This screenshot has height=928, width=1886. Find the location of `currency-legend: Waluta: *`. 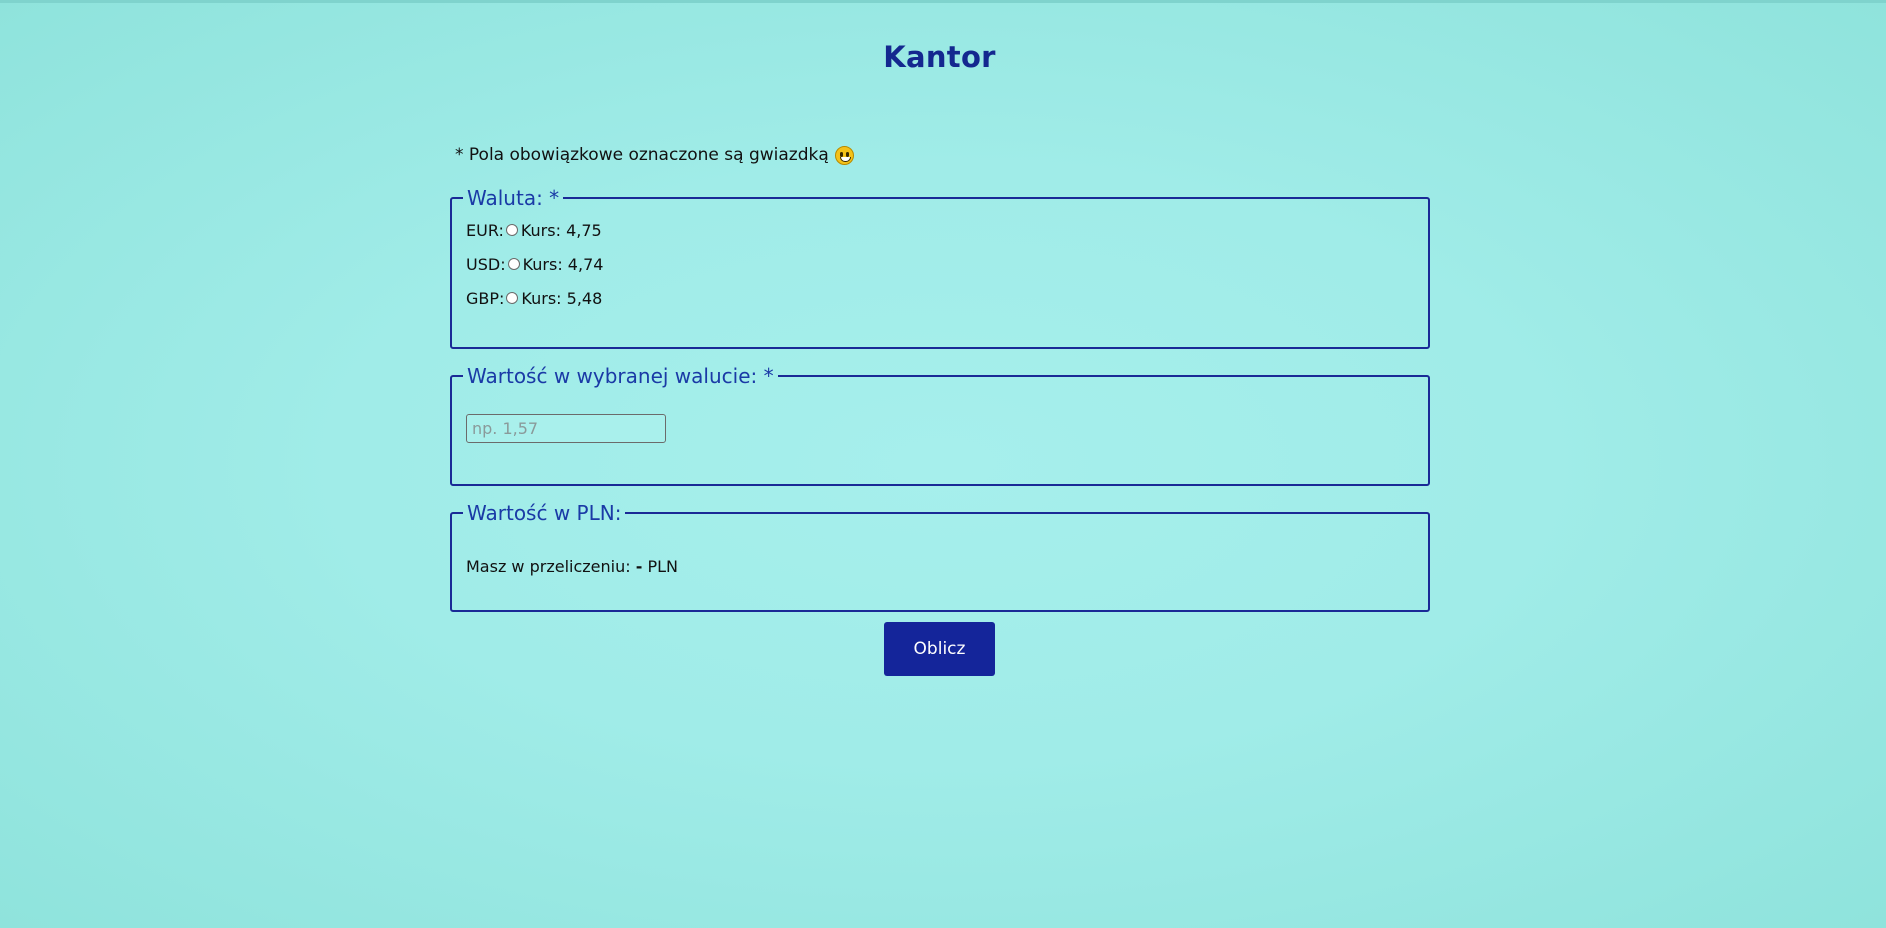

currency-legend: Waluta: * is located at coordinates (513, 198).